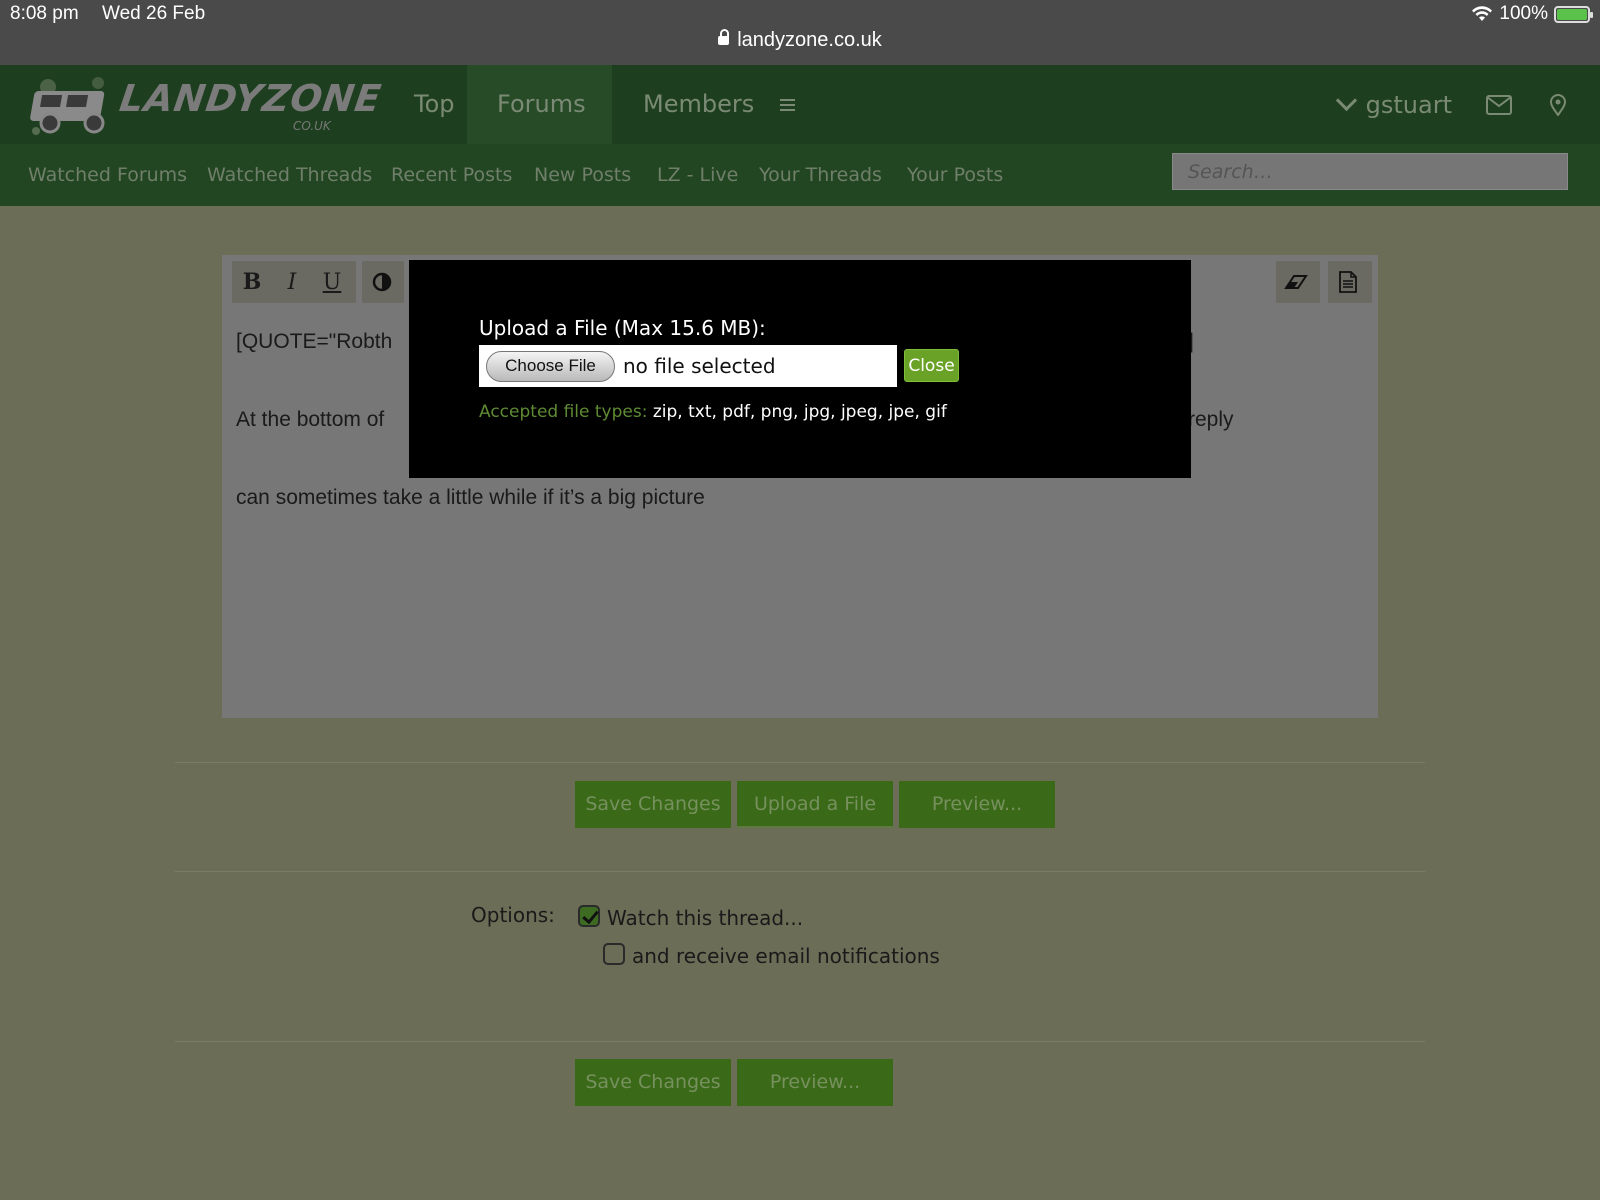  What do you see at coordinates (1370, 171) in the screenshot?
I see `search-input` at bounding box center [1370, 171].